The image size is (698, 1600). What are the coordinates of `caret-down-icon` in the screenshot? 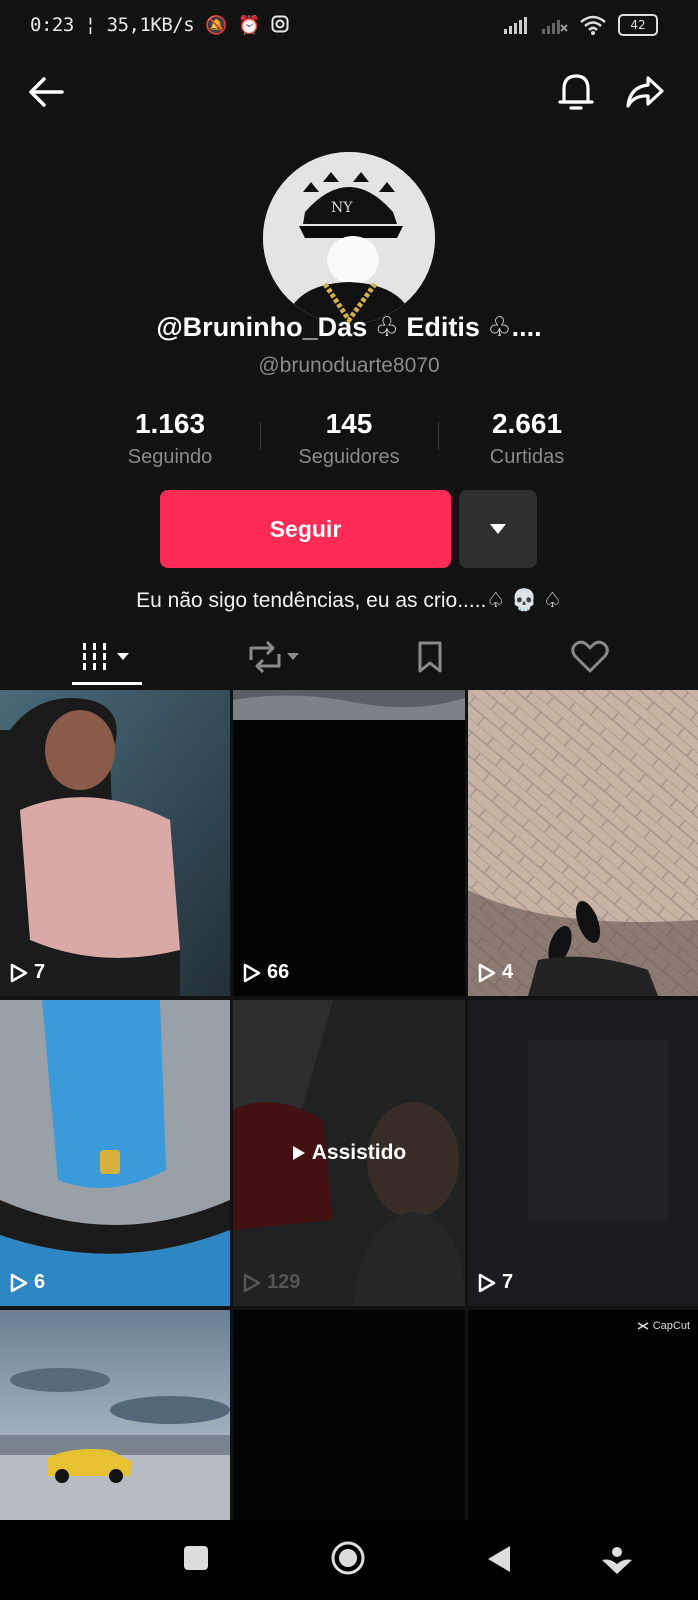 It's located at (498, 529).